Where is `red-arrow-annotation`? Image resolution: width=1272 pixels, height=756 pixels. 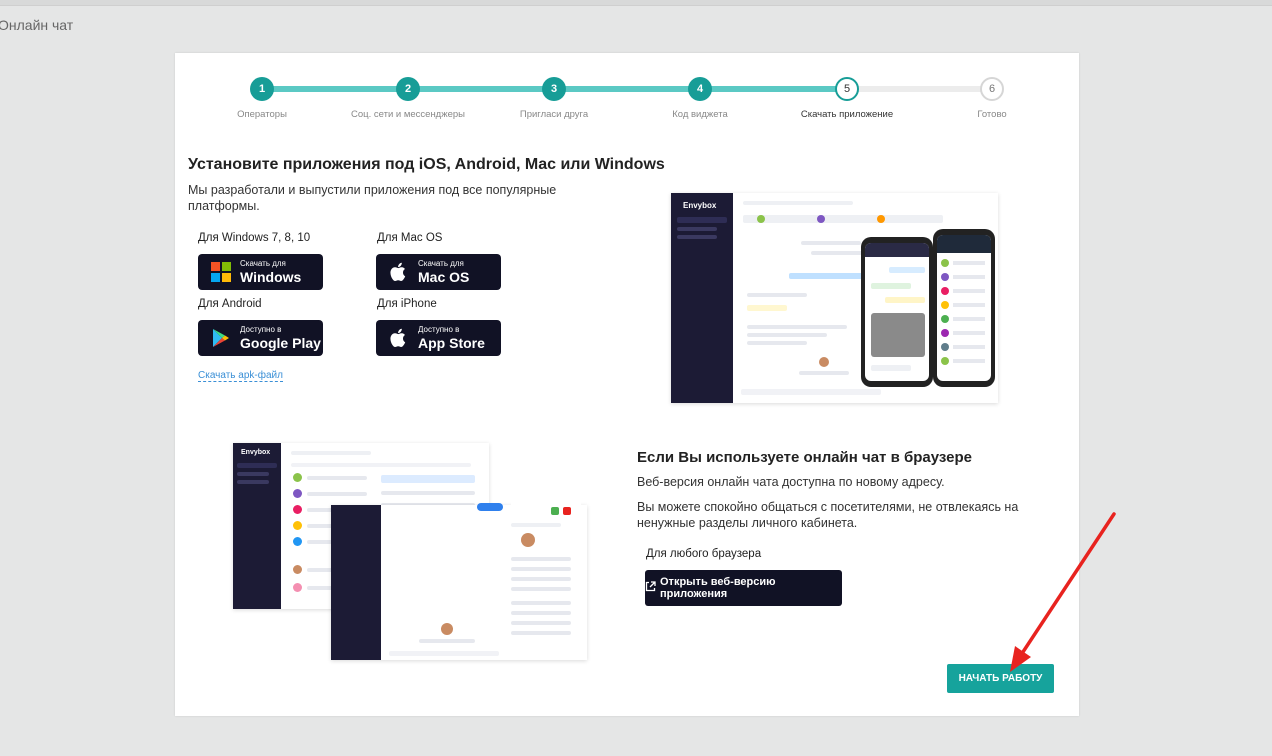 red-arrow-annotation is located at coordinates (1063, 592).